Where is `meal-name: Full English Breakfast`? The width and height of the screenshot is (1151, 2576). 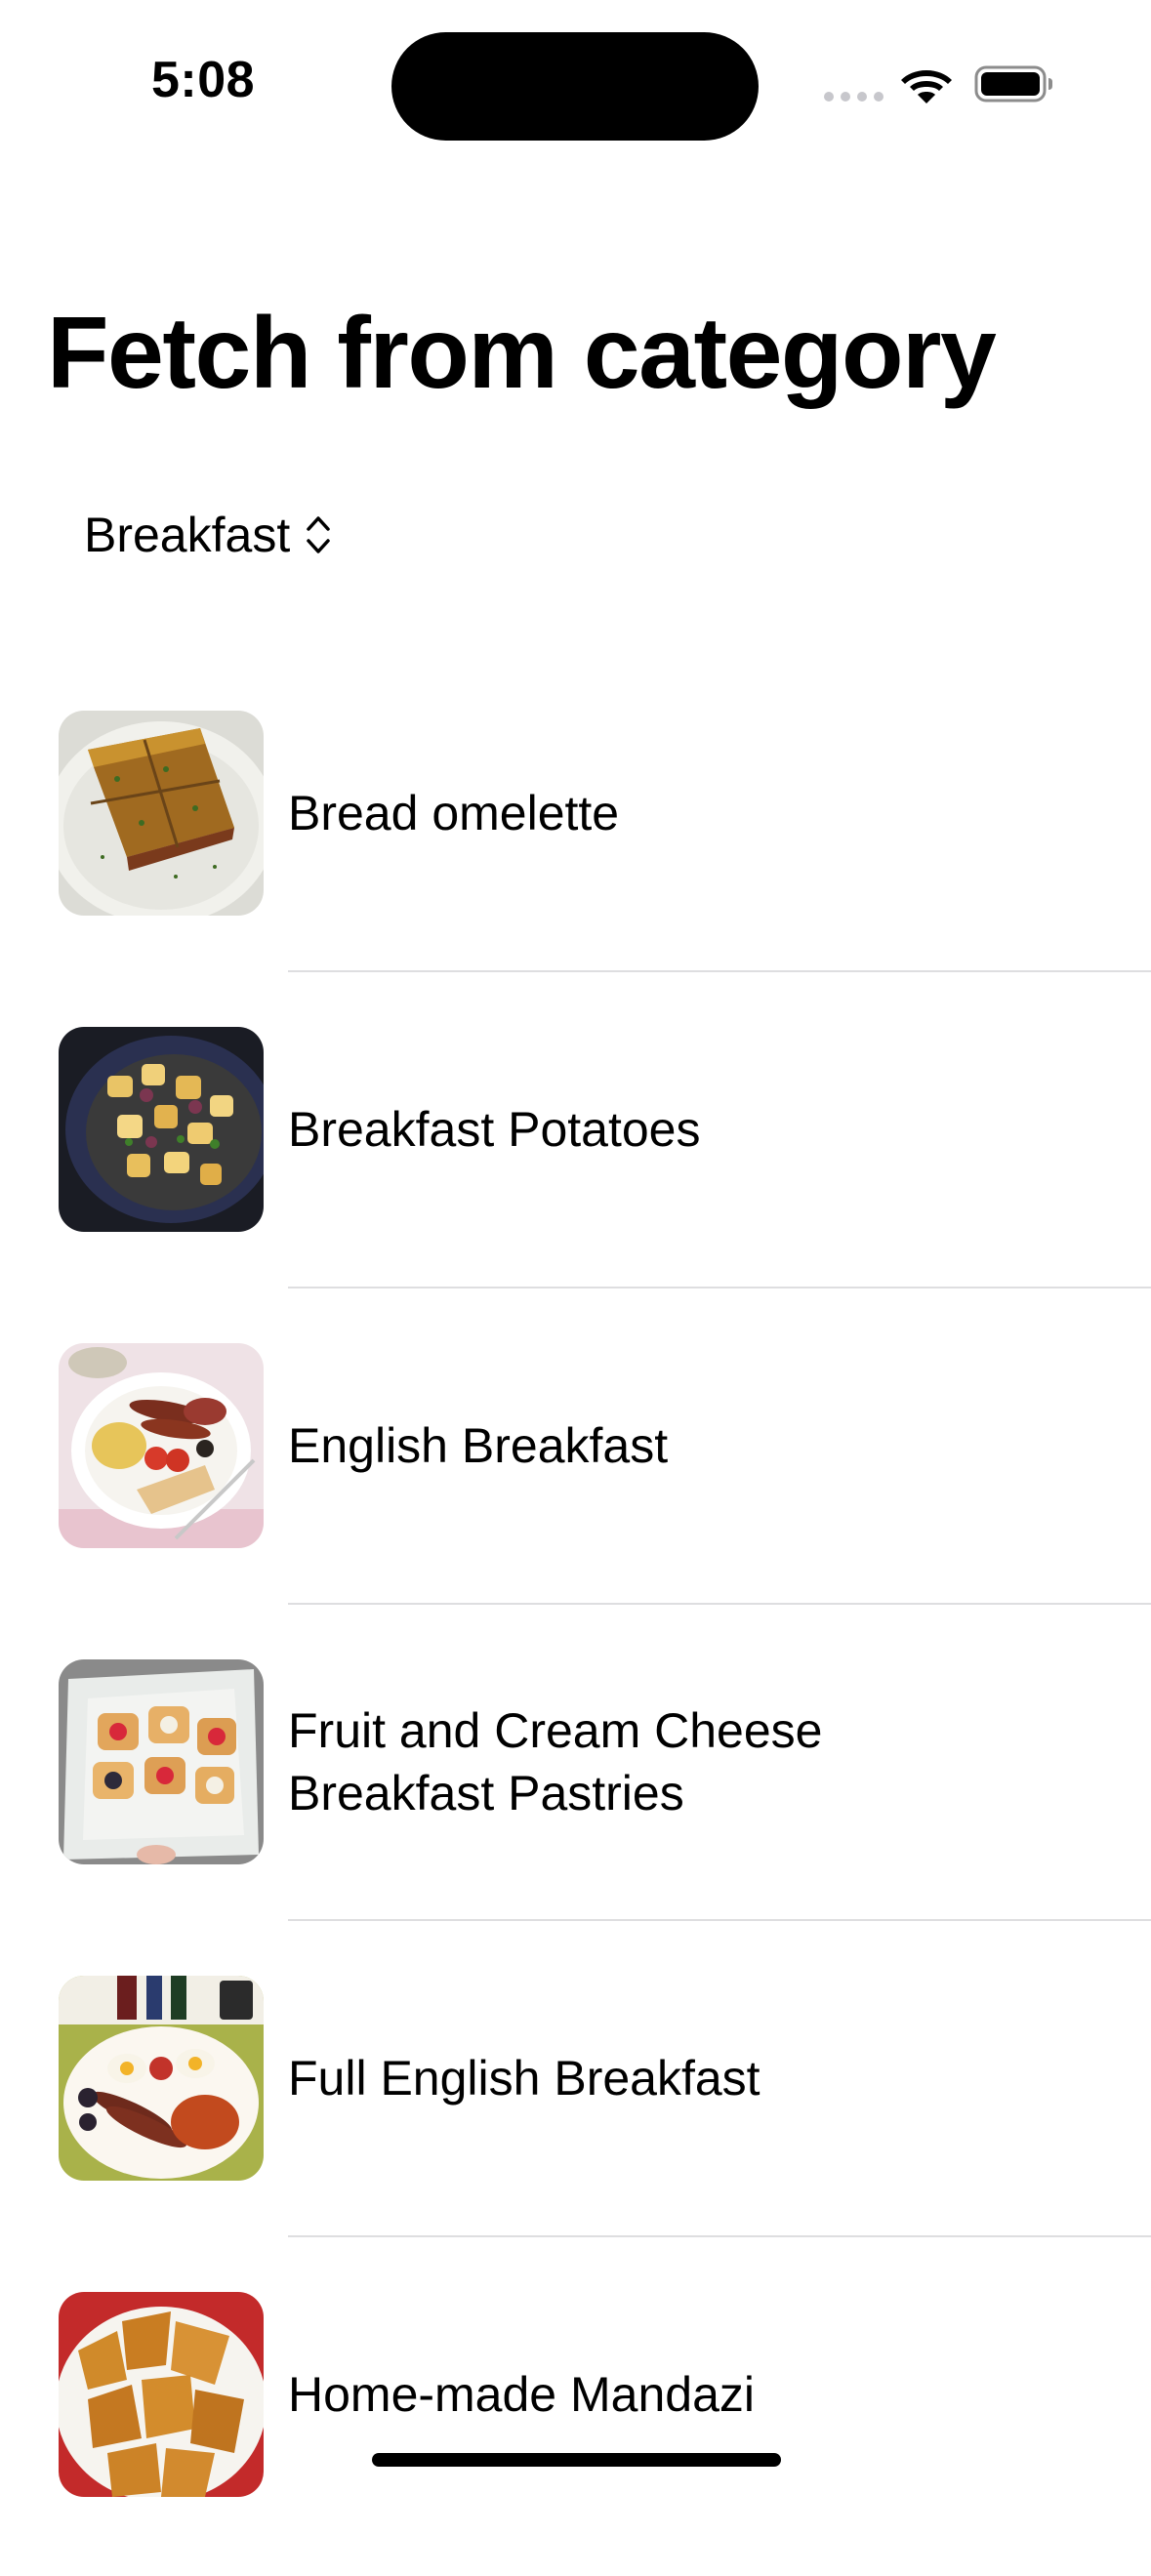 meal-name: Full English Breakfast is located at coordinates (524, 2078).